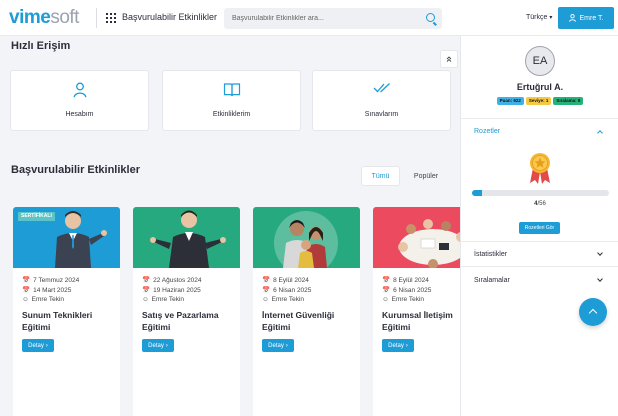 The image size is (618, 416). What do you see at coordinates (540, 61) in the screenshot?
I see `avatar: EA` at bounding box center [540, 61].